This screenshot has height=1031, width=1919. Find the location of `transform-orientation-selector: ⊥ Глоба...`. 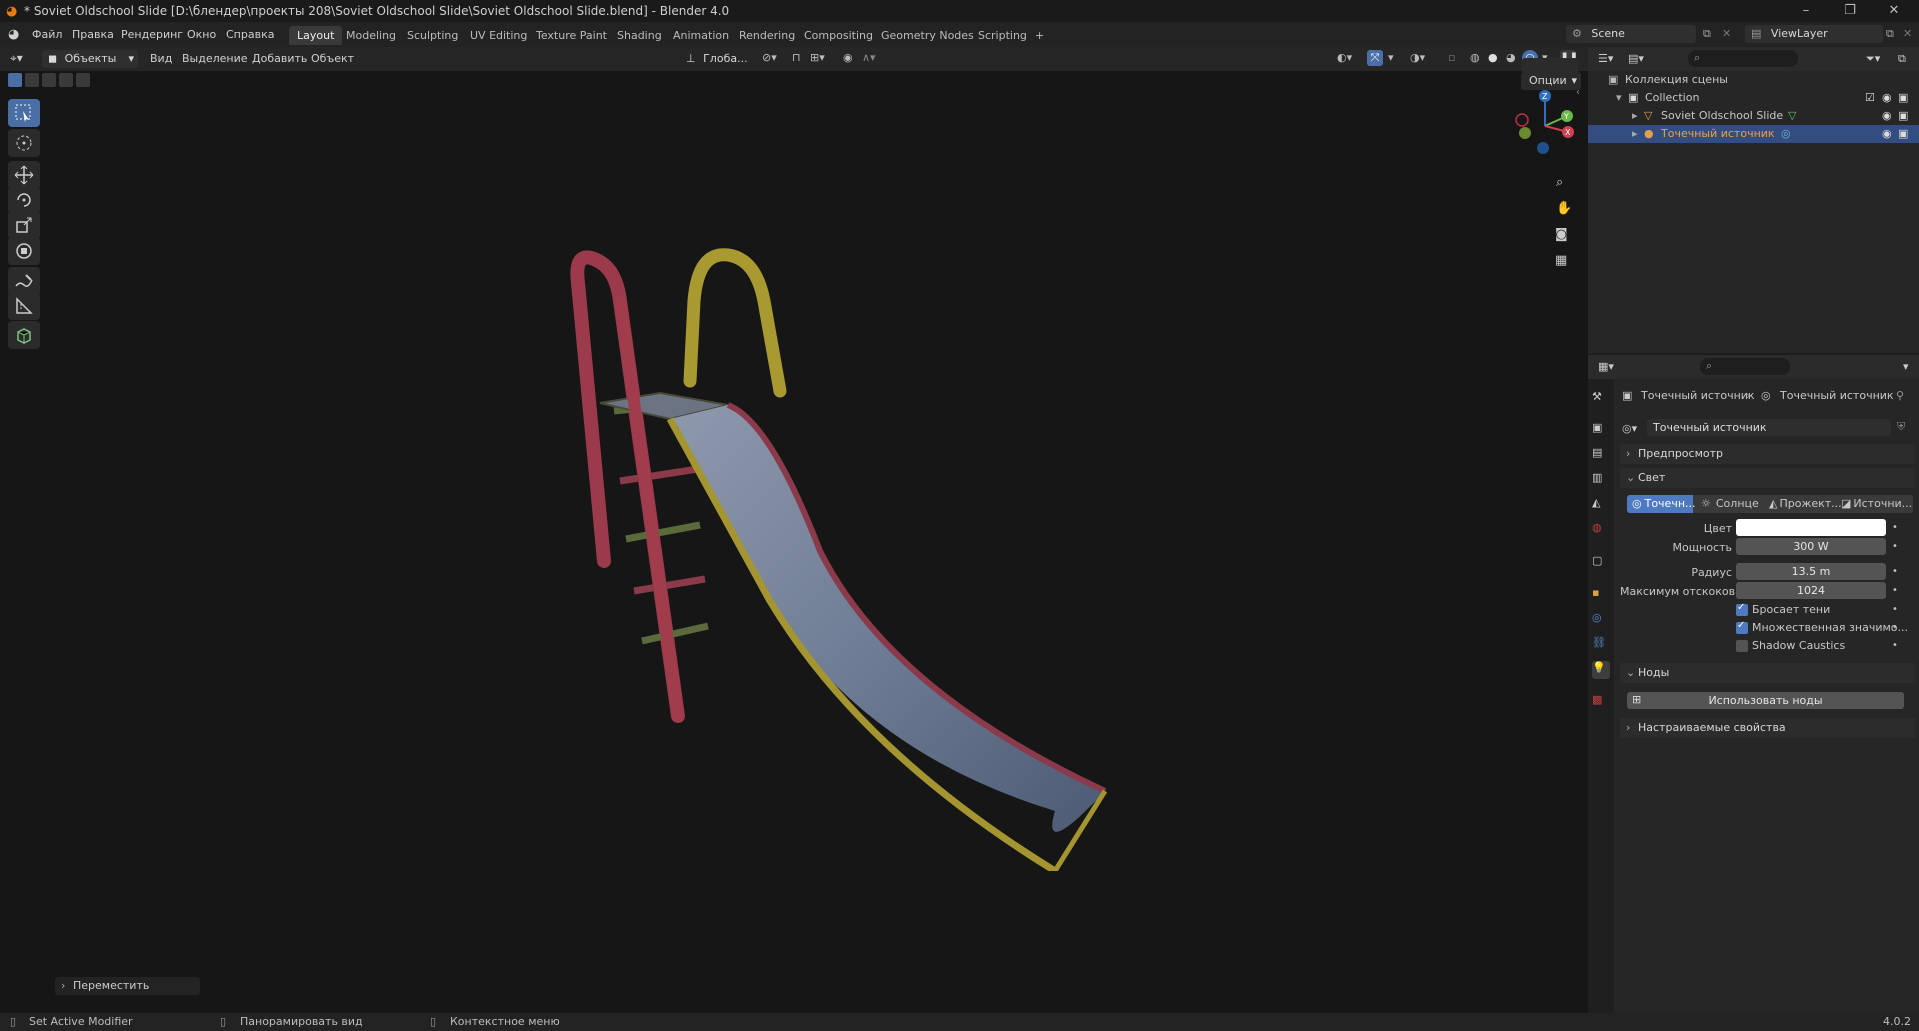

transform-orientation-selector: ⊥ Глоба... is located at coordinates (718, 59).